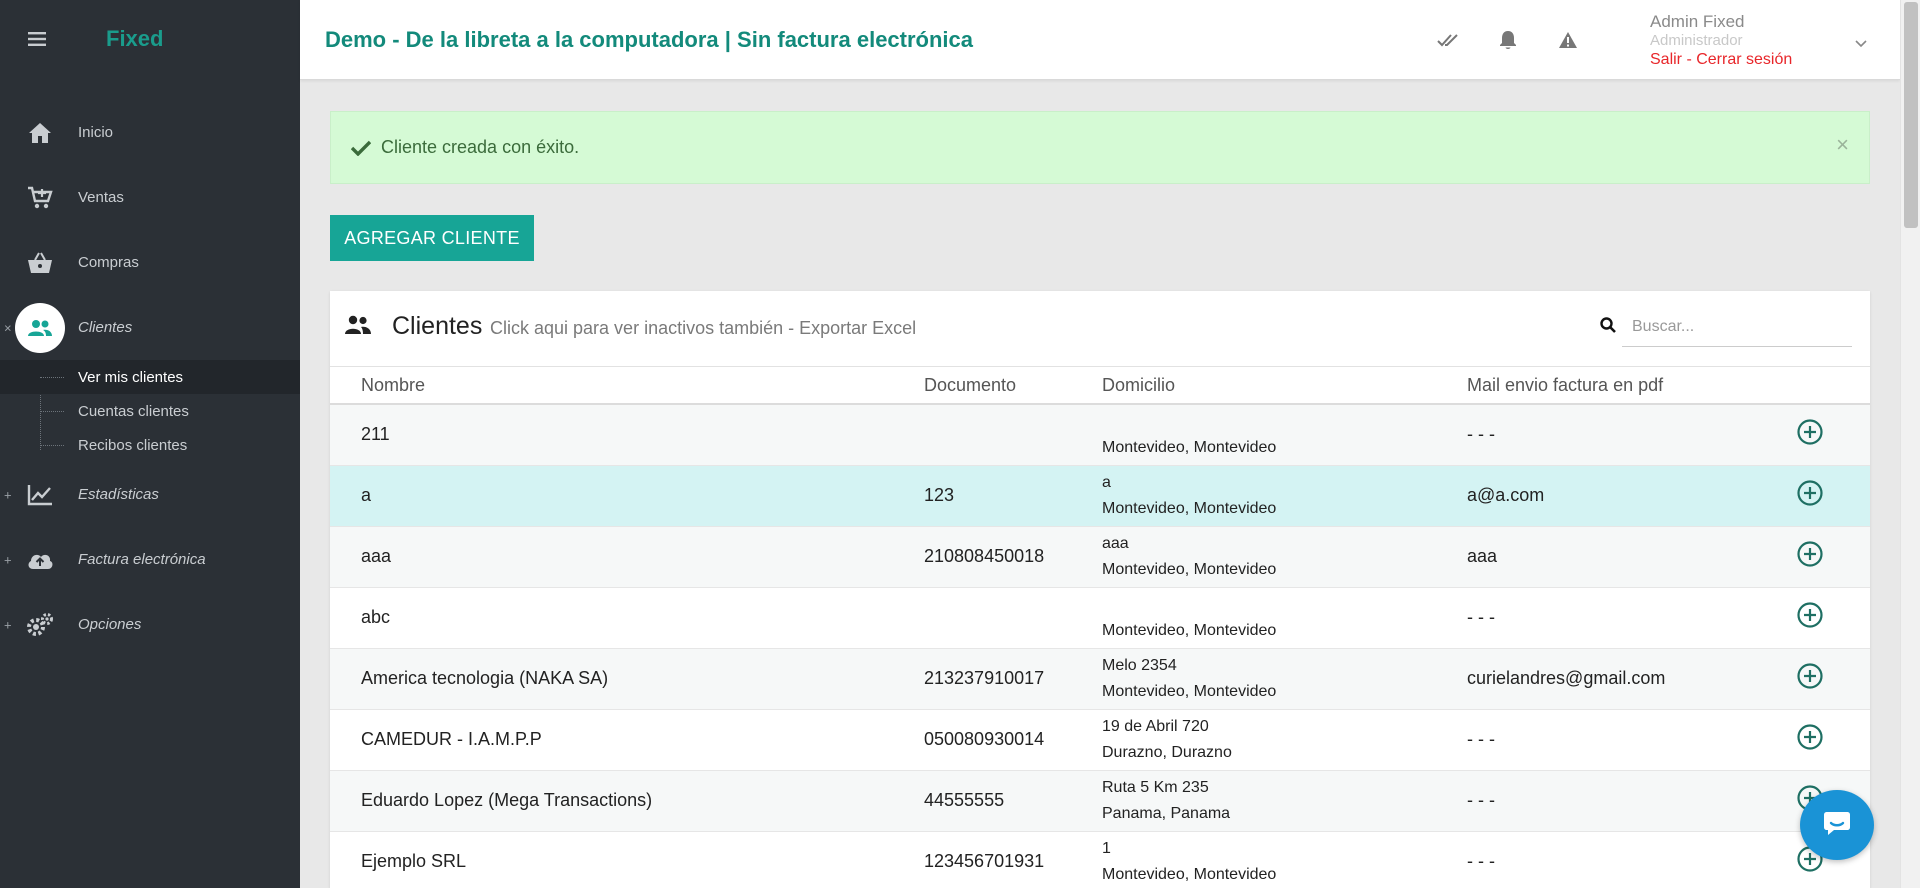  Describe the element at coordinates (1139, 665) in the screenshot. I see `address-line: Melo 2354` at that location.